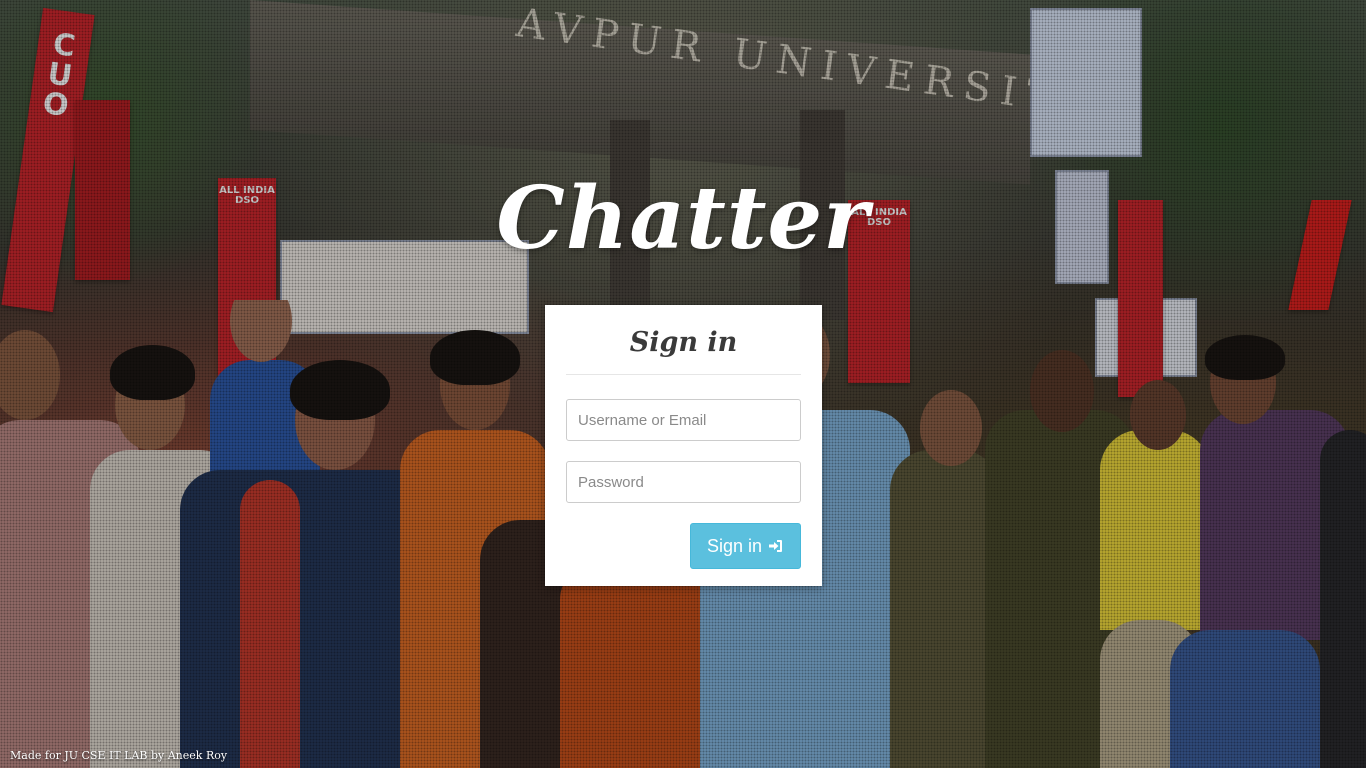 This screenshot has width=1366, height=768. What do you see at coordinates (683, 342) in the screenshot?
I see `login-heading: Sign in` at bounding box center [683, 342].